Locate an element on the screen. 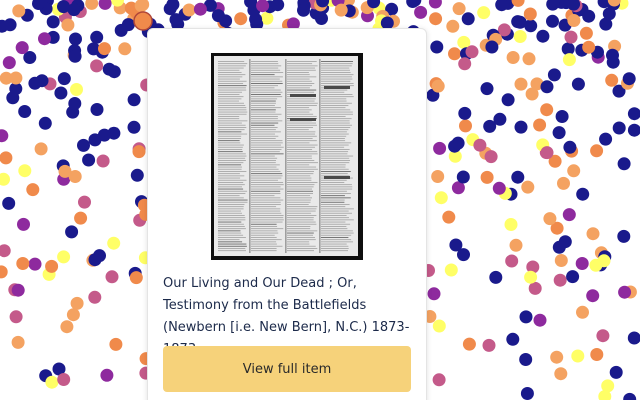  newspaper-page-texture is located at coordinates (286, 156).